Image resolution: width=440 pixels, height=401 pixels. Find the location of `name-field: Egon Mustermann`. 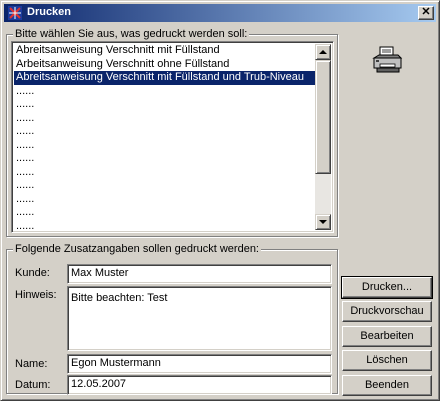

name-field: Egon Mustermann is located at coordinates (199, 364).